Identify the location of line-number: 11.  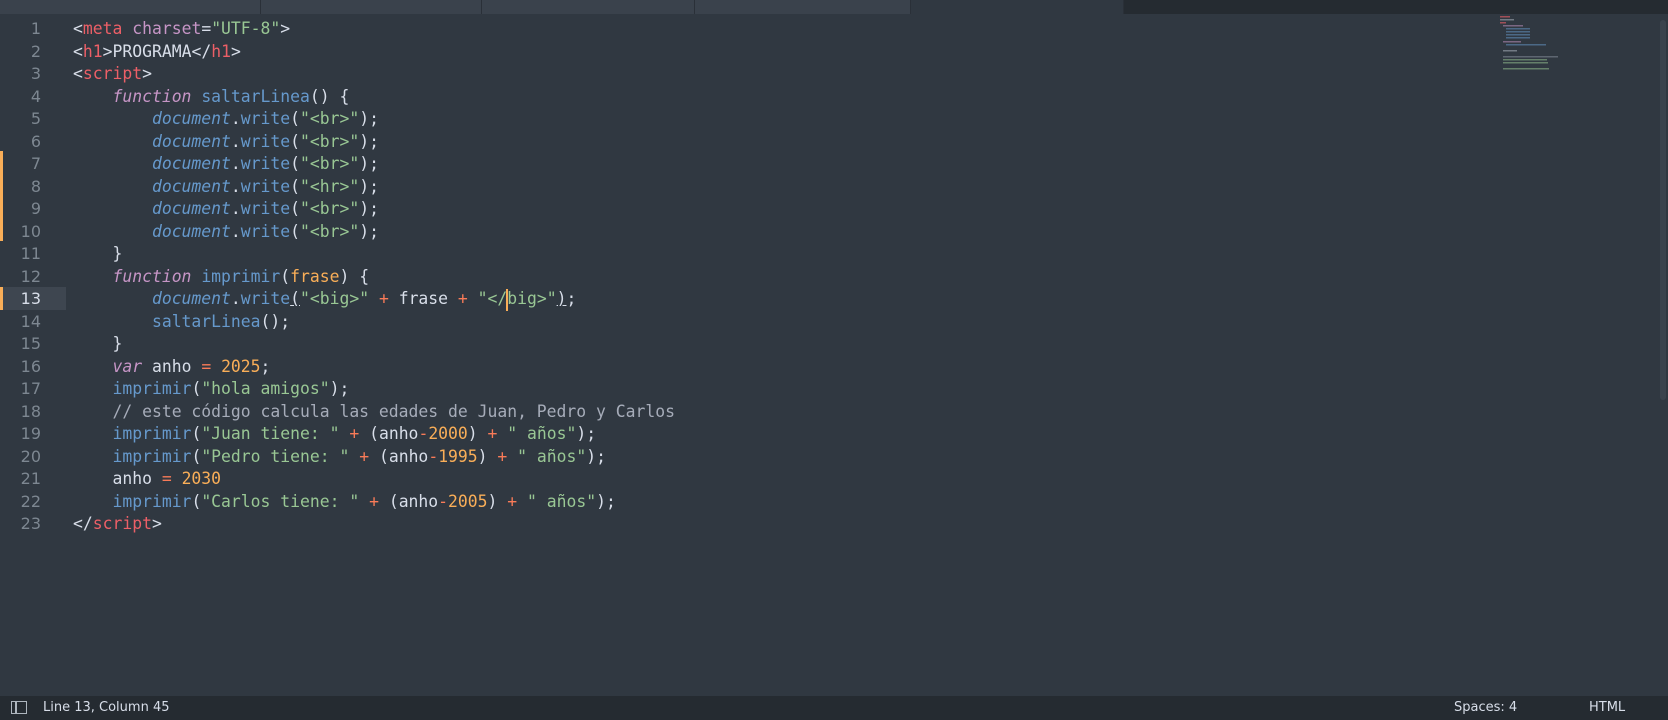
(30, 253).